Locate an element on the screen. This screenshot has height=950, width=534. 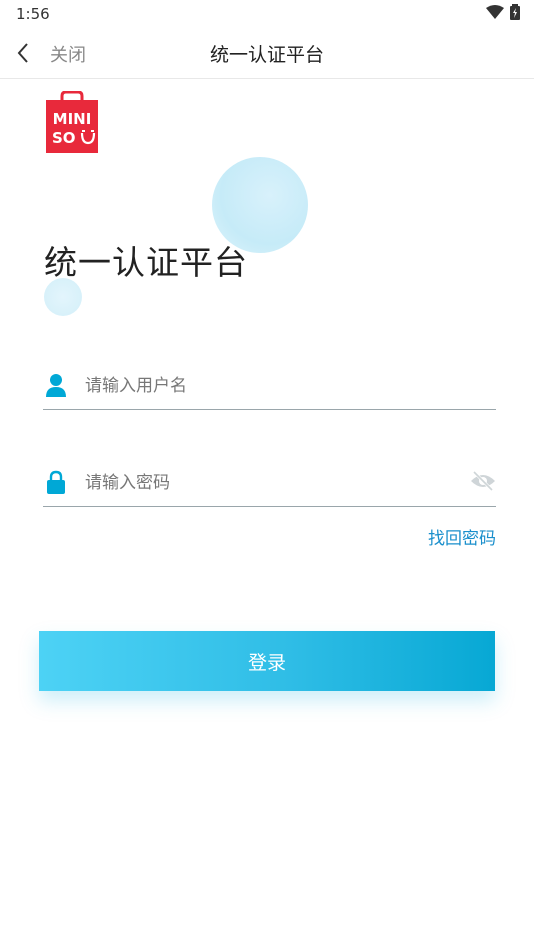
logo-text-mini: MINI is located at coordinates (72, 119).